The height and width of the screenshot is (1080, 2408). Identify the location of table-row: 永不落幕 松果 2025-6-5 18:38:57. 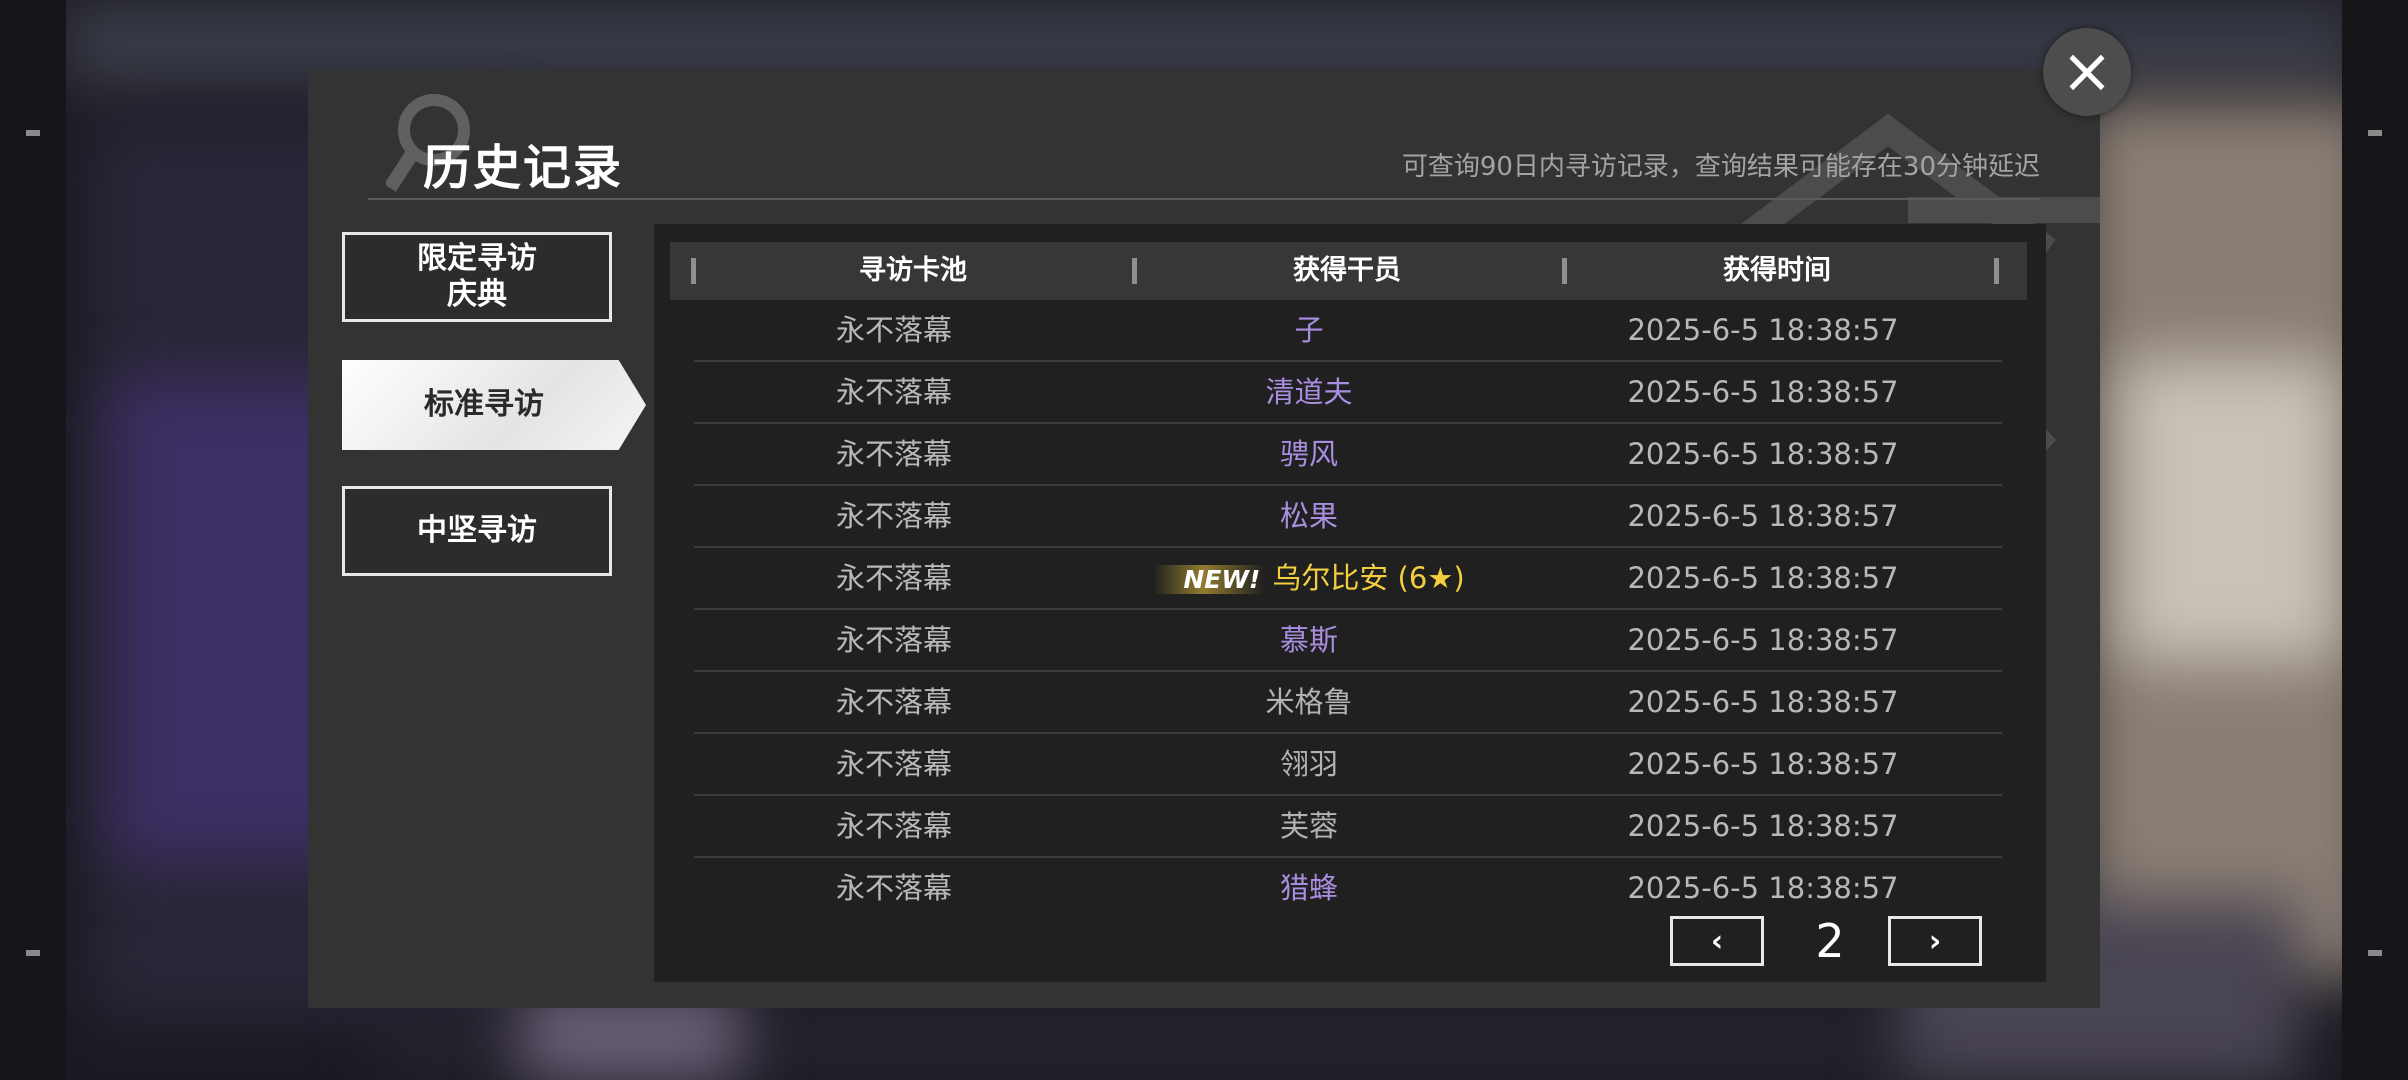
(1348, 517).